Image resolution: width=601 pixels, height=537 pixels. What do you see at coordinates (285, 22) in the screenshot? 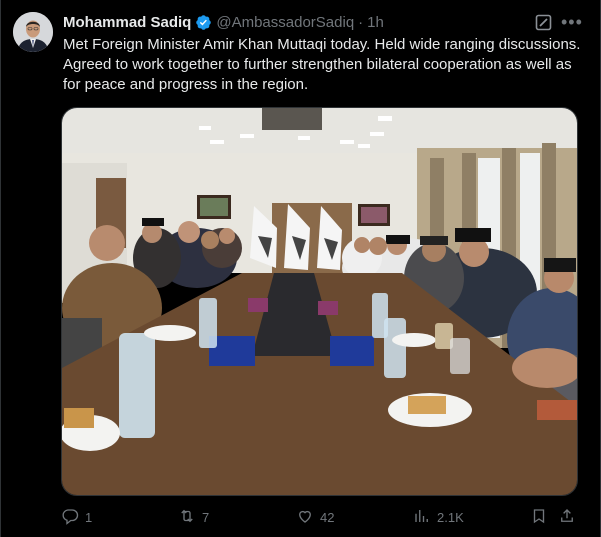
I see `author-handle: @AmbassadorSadiq` at bounding box center [285, 22].